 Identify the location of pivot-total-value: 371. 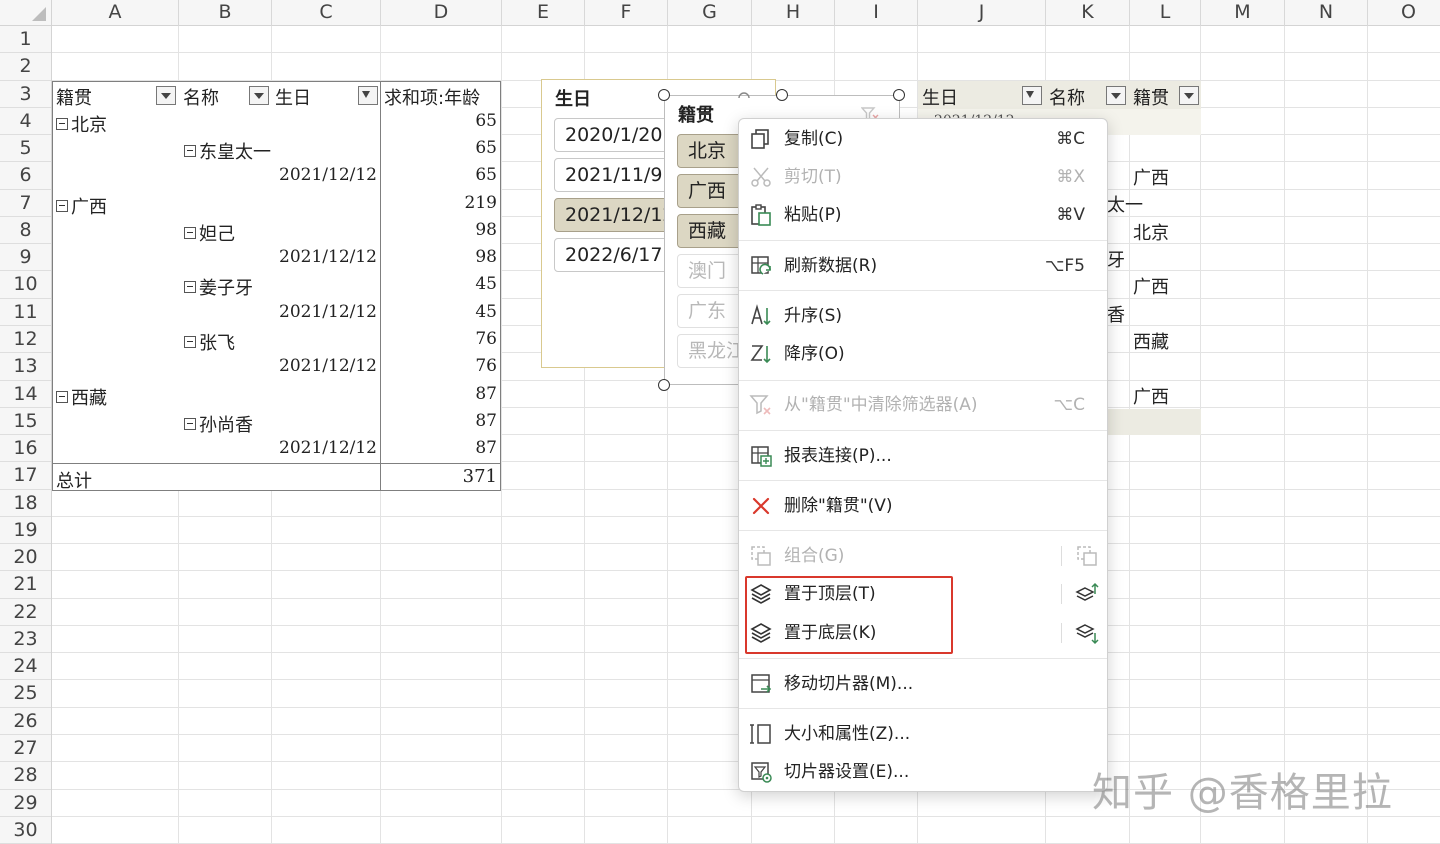
(479, 476).